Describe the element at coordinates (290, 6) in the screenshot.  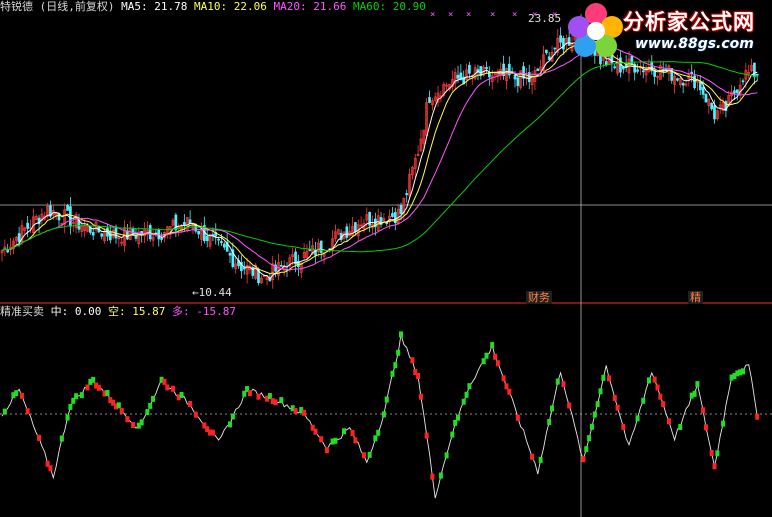
I see `ma20-label: MA20:` at that location.